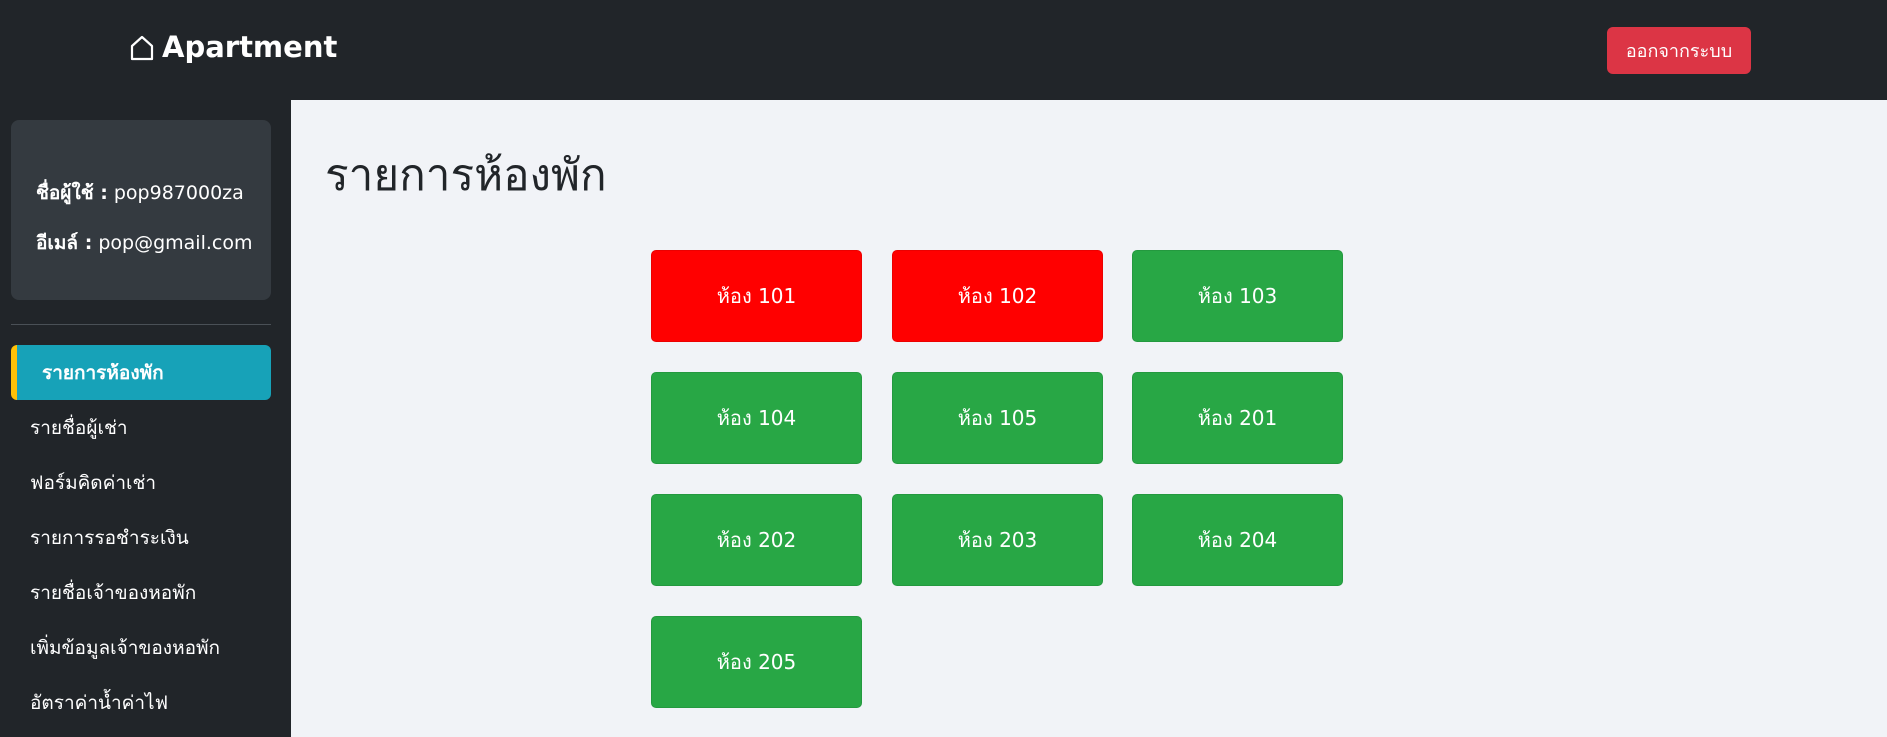  I want to click on sidebar-item-label: อัตราค่าน้ำค่าไฟ, so click(99, 702).